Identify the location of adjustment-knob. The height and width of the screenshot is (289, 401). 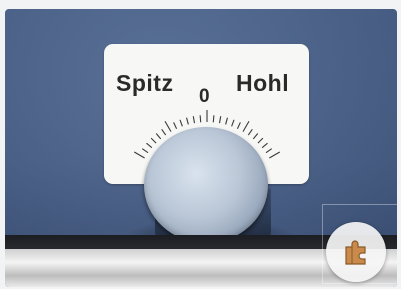
(206, 185).